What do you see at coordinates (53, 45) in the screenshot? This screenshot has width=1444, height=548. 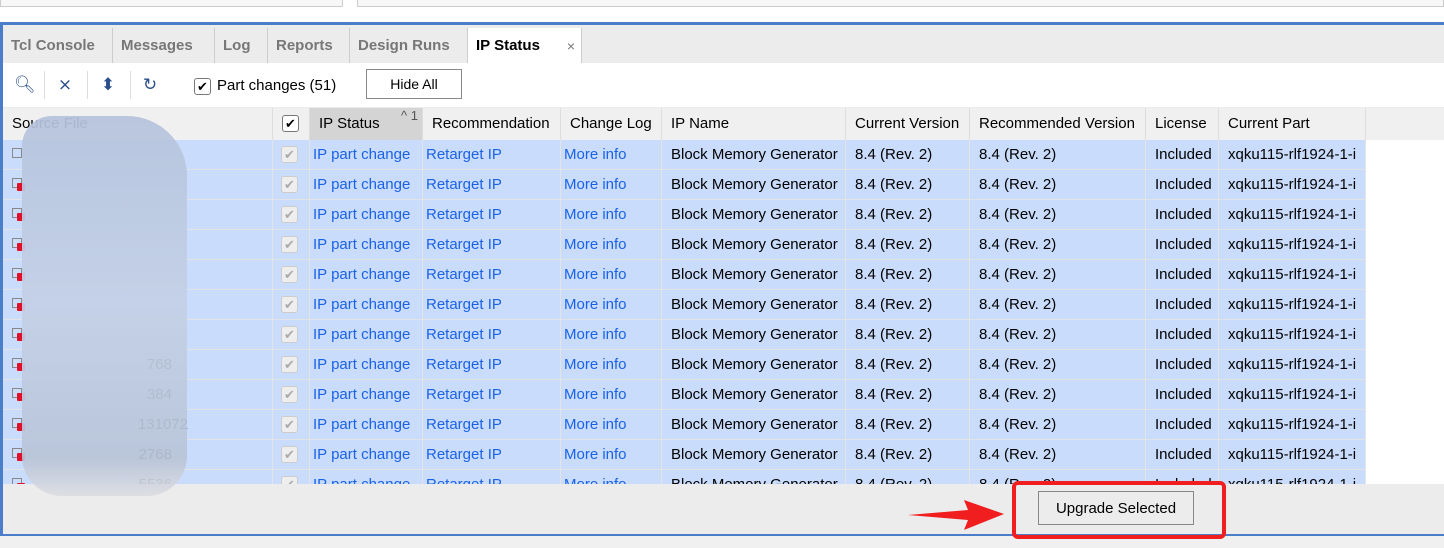 I see `tab-label: Tcl Console` at bounding box center [53, 45].